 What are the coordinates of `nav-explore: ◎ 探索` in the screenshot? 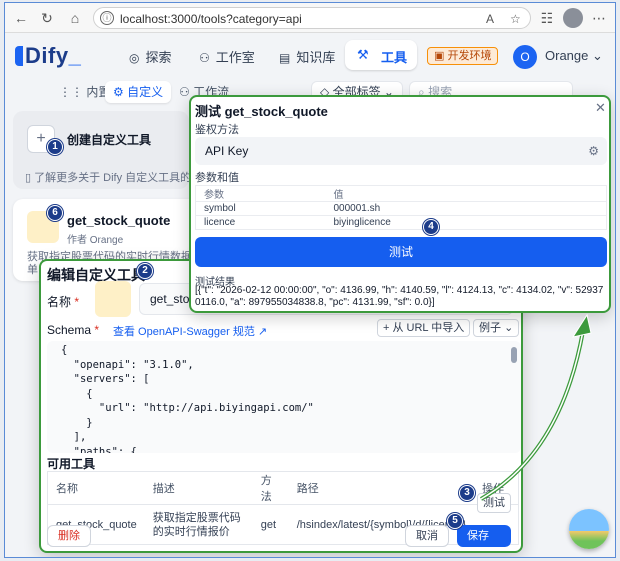 It's located at (150, 56).